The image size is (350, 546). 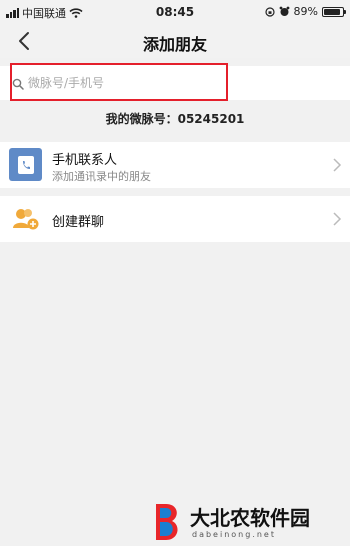 I want to click on alarm-icon, so click(x=284, y=11).